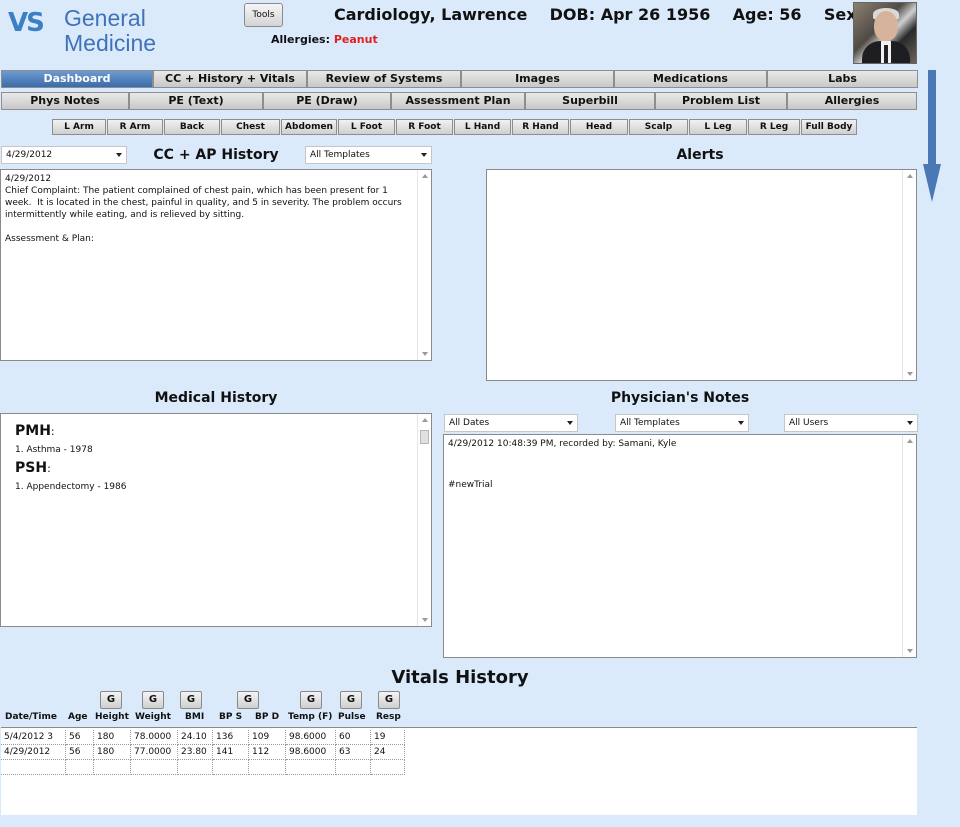 This screenshot has width=960, height=827. What do you see at coordinates (111, 700) in the screenshot?
I see `graph-height-button: G` at bounding box center [111, 700].